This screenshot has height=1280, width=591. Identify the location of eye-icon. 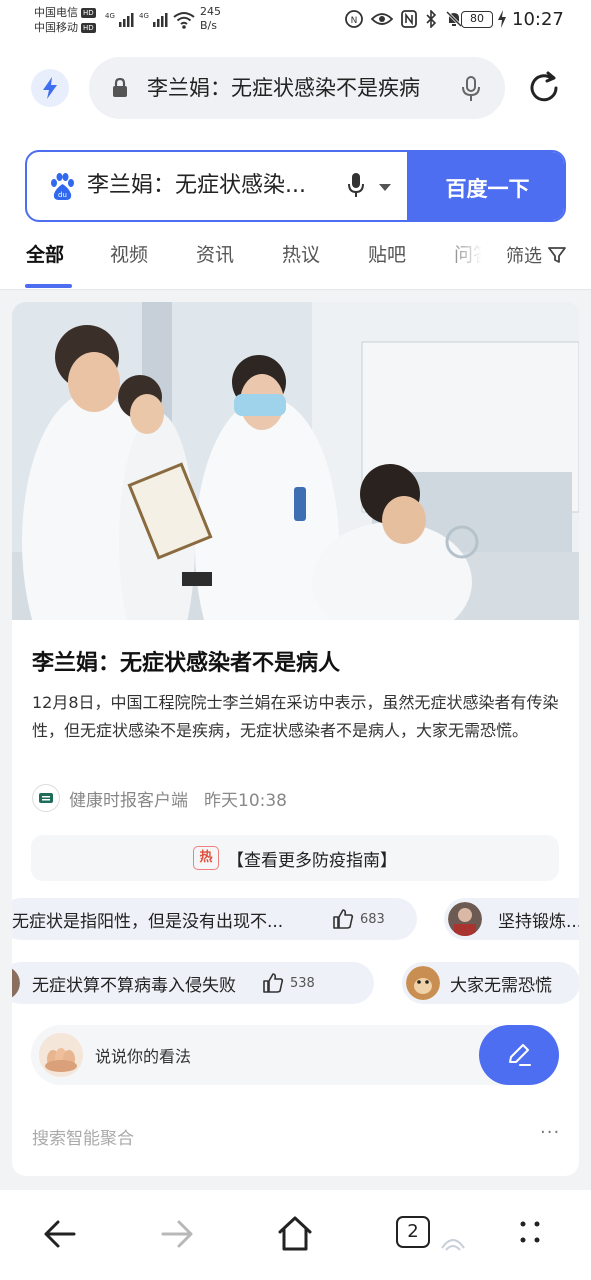
(382, 19).